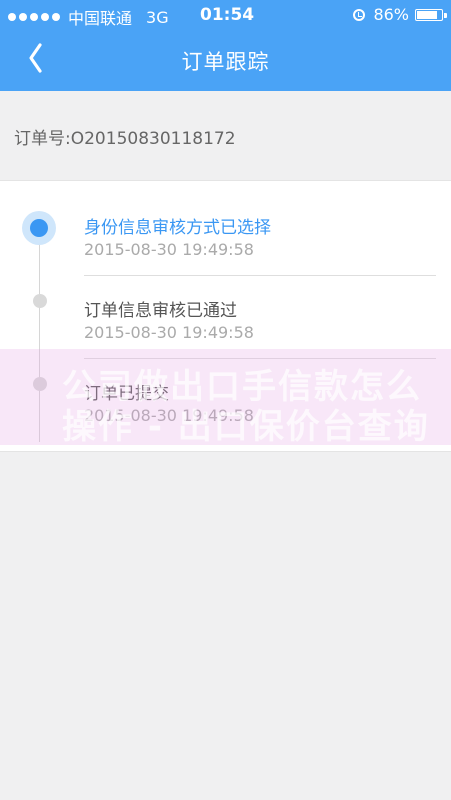  Describe the element at coordinates (34, 17) in the screenshot. I see `signal-dots-icon` at that location.